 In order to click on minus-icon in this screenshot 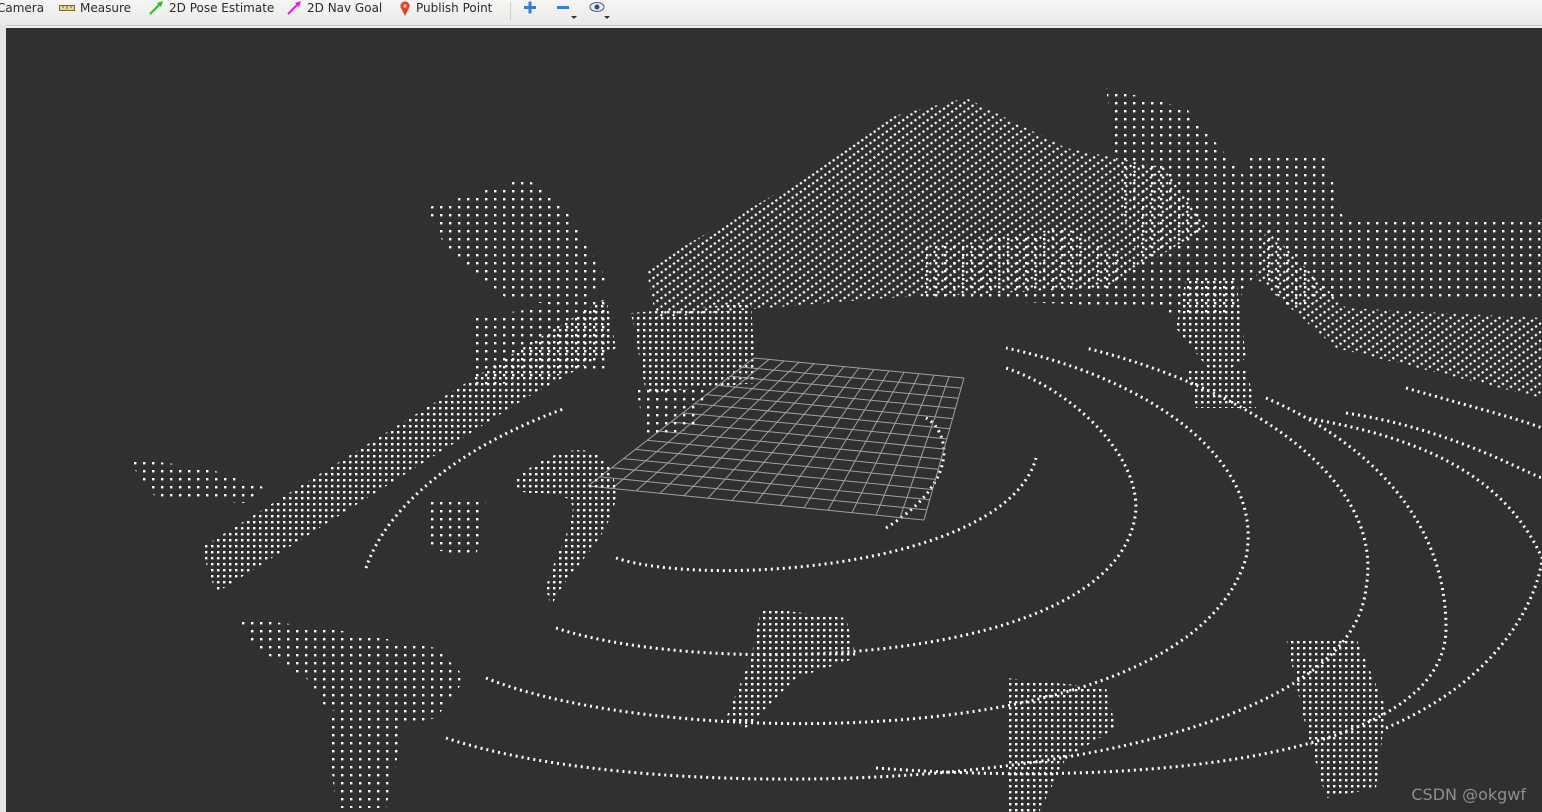, I will do `click(567, 12)`.